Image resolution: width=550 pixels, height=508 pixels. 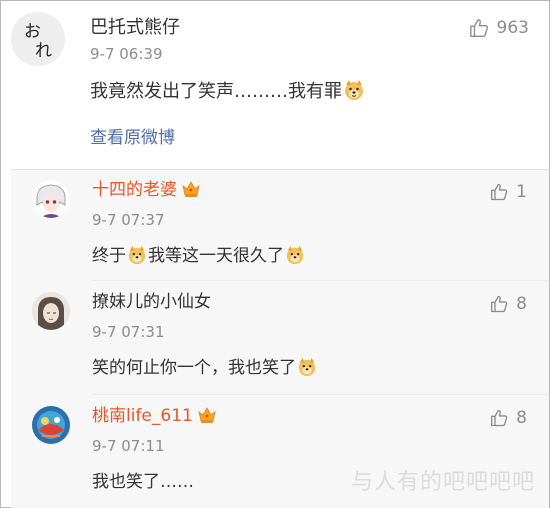 I want to click on reply-time: 9-7 07:37, so click(x=128, y=220).